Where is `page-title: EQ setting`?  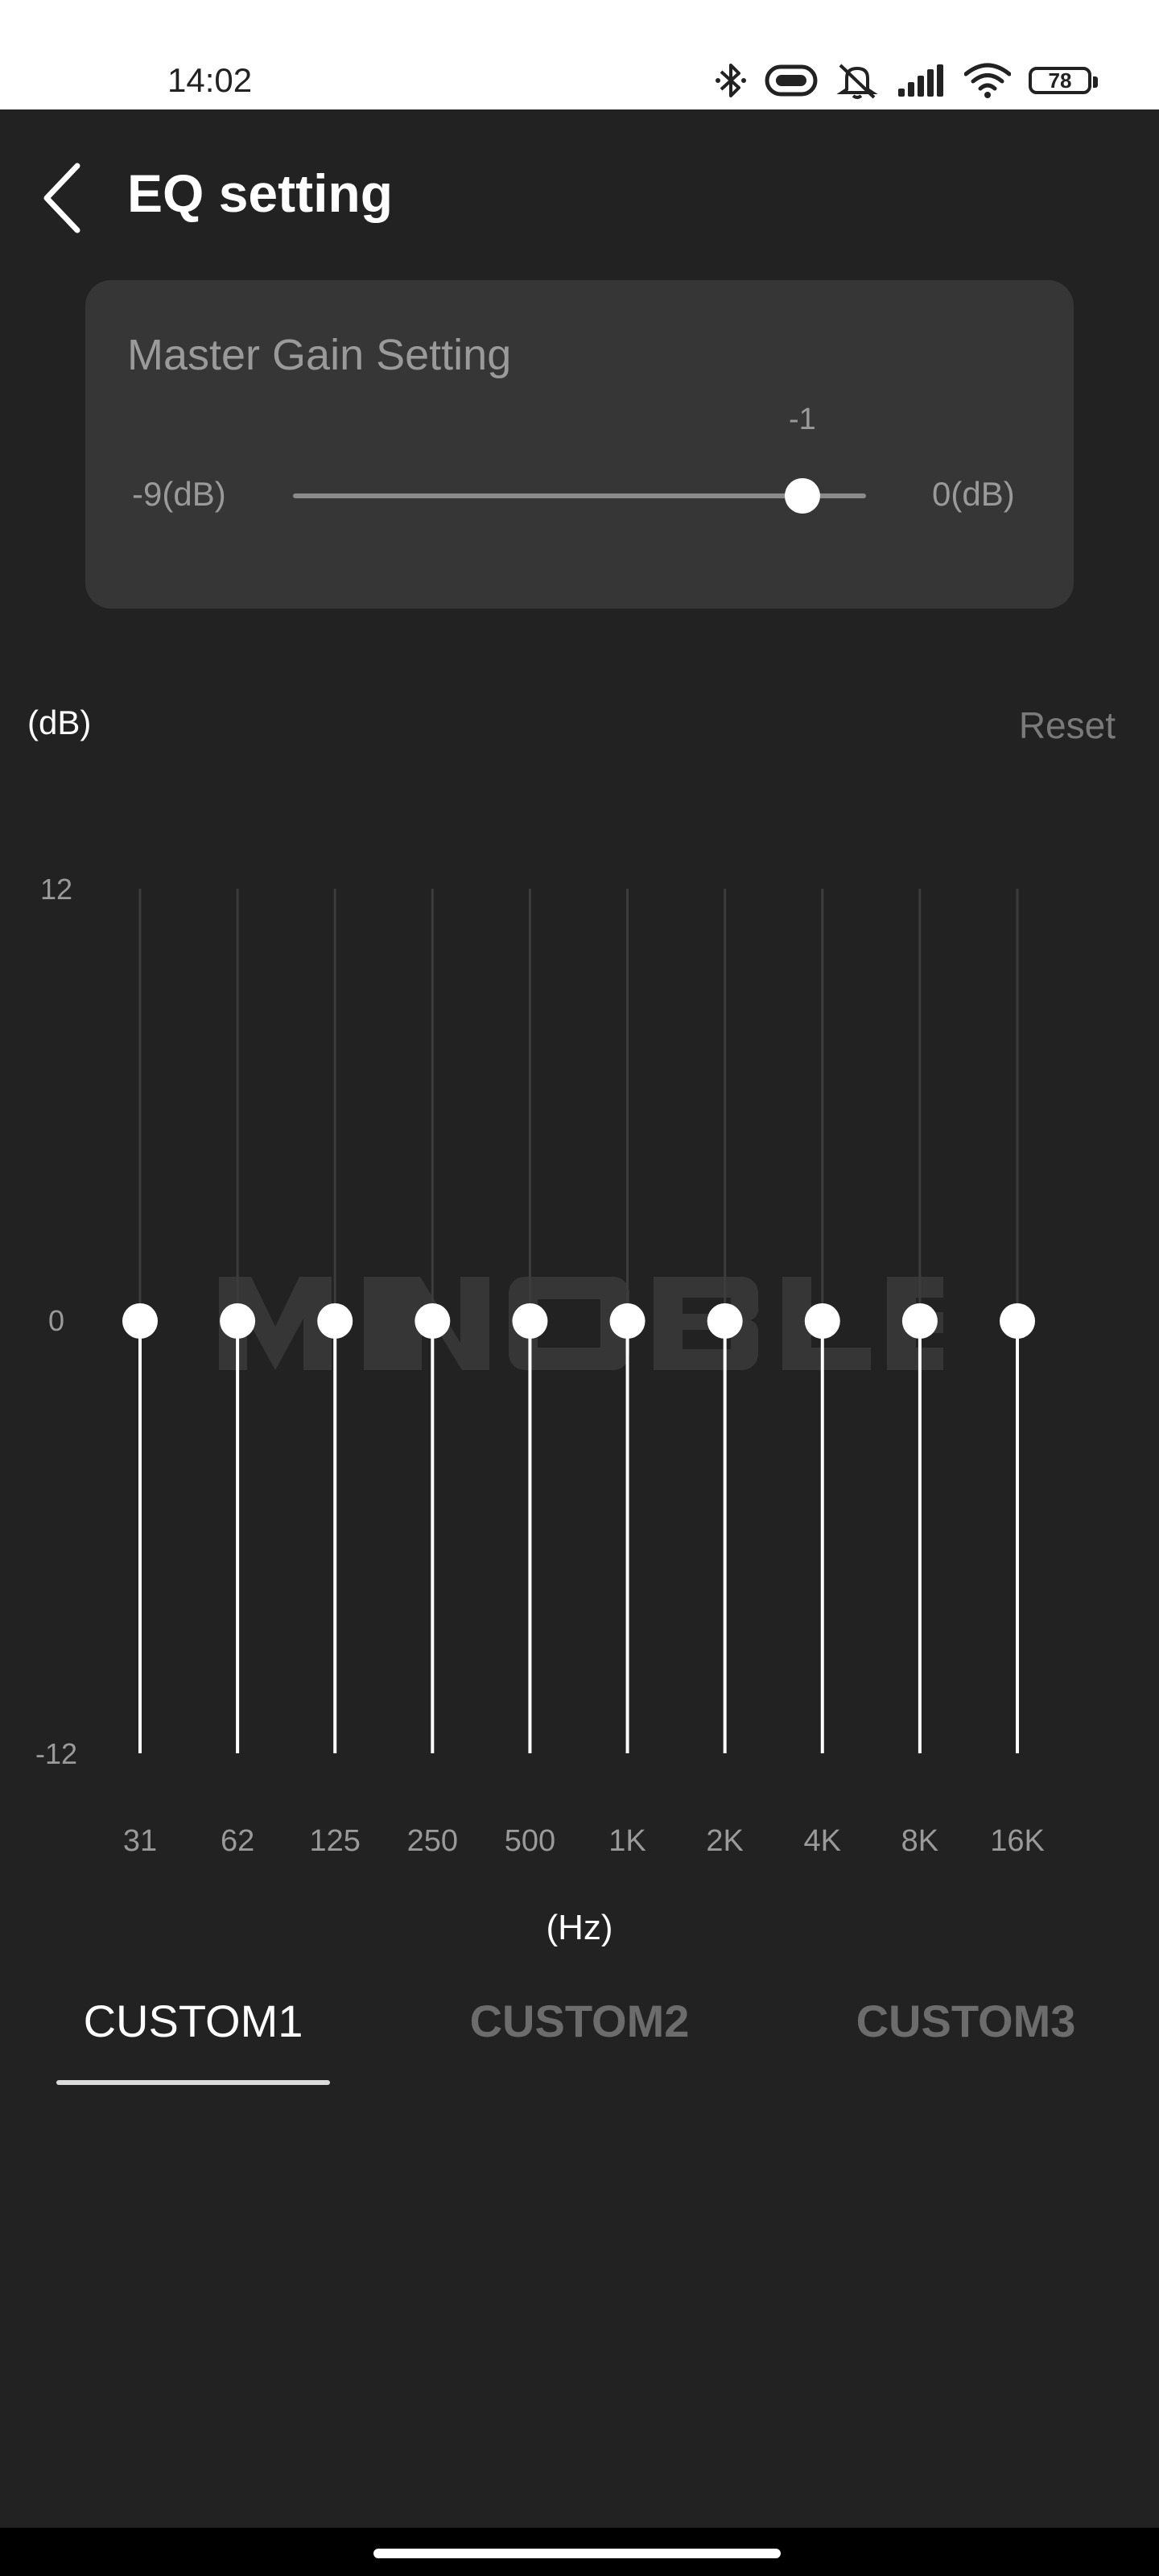
page-title: EQ setting is located at coordinates (260, 193).